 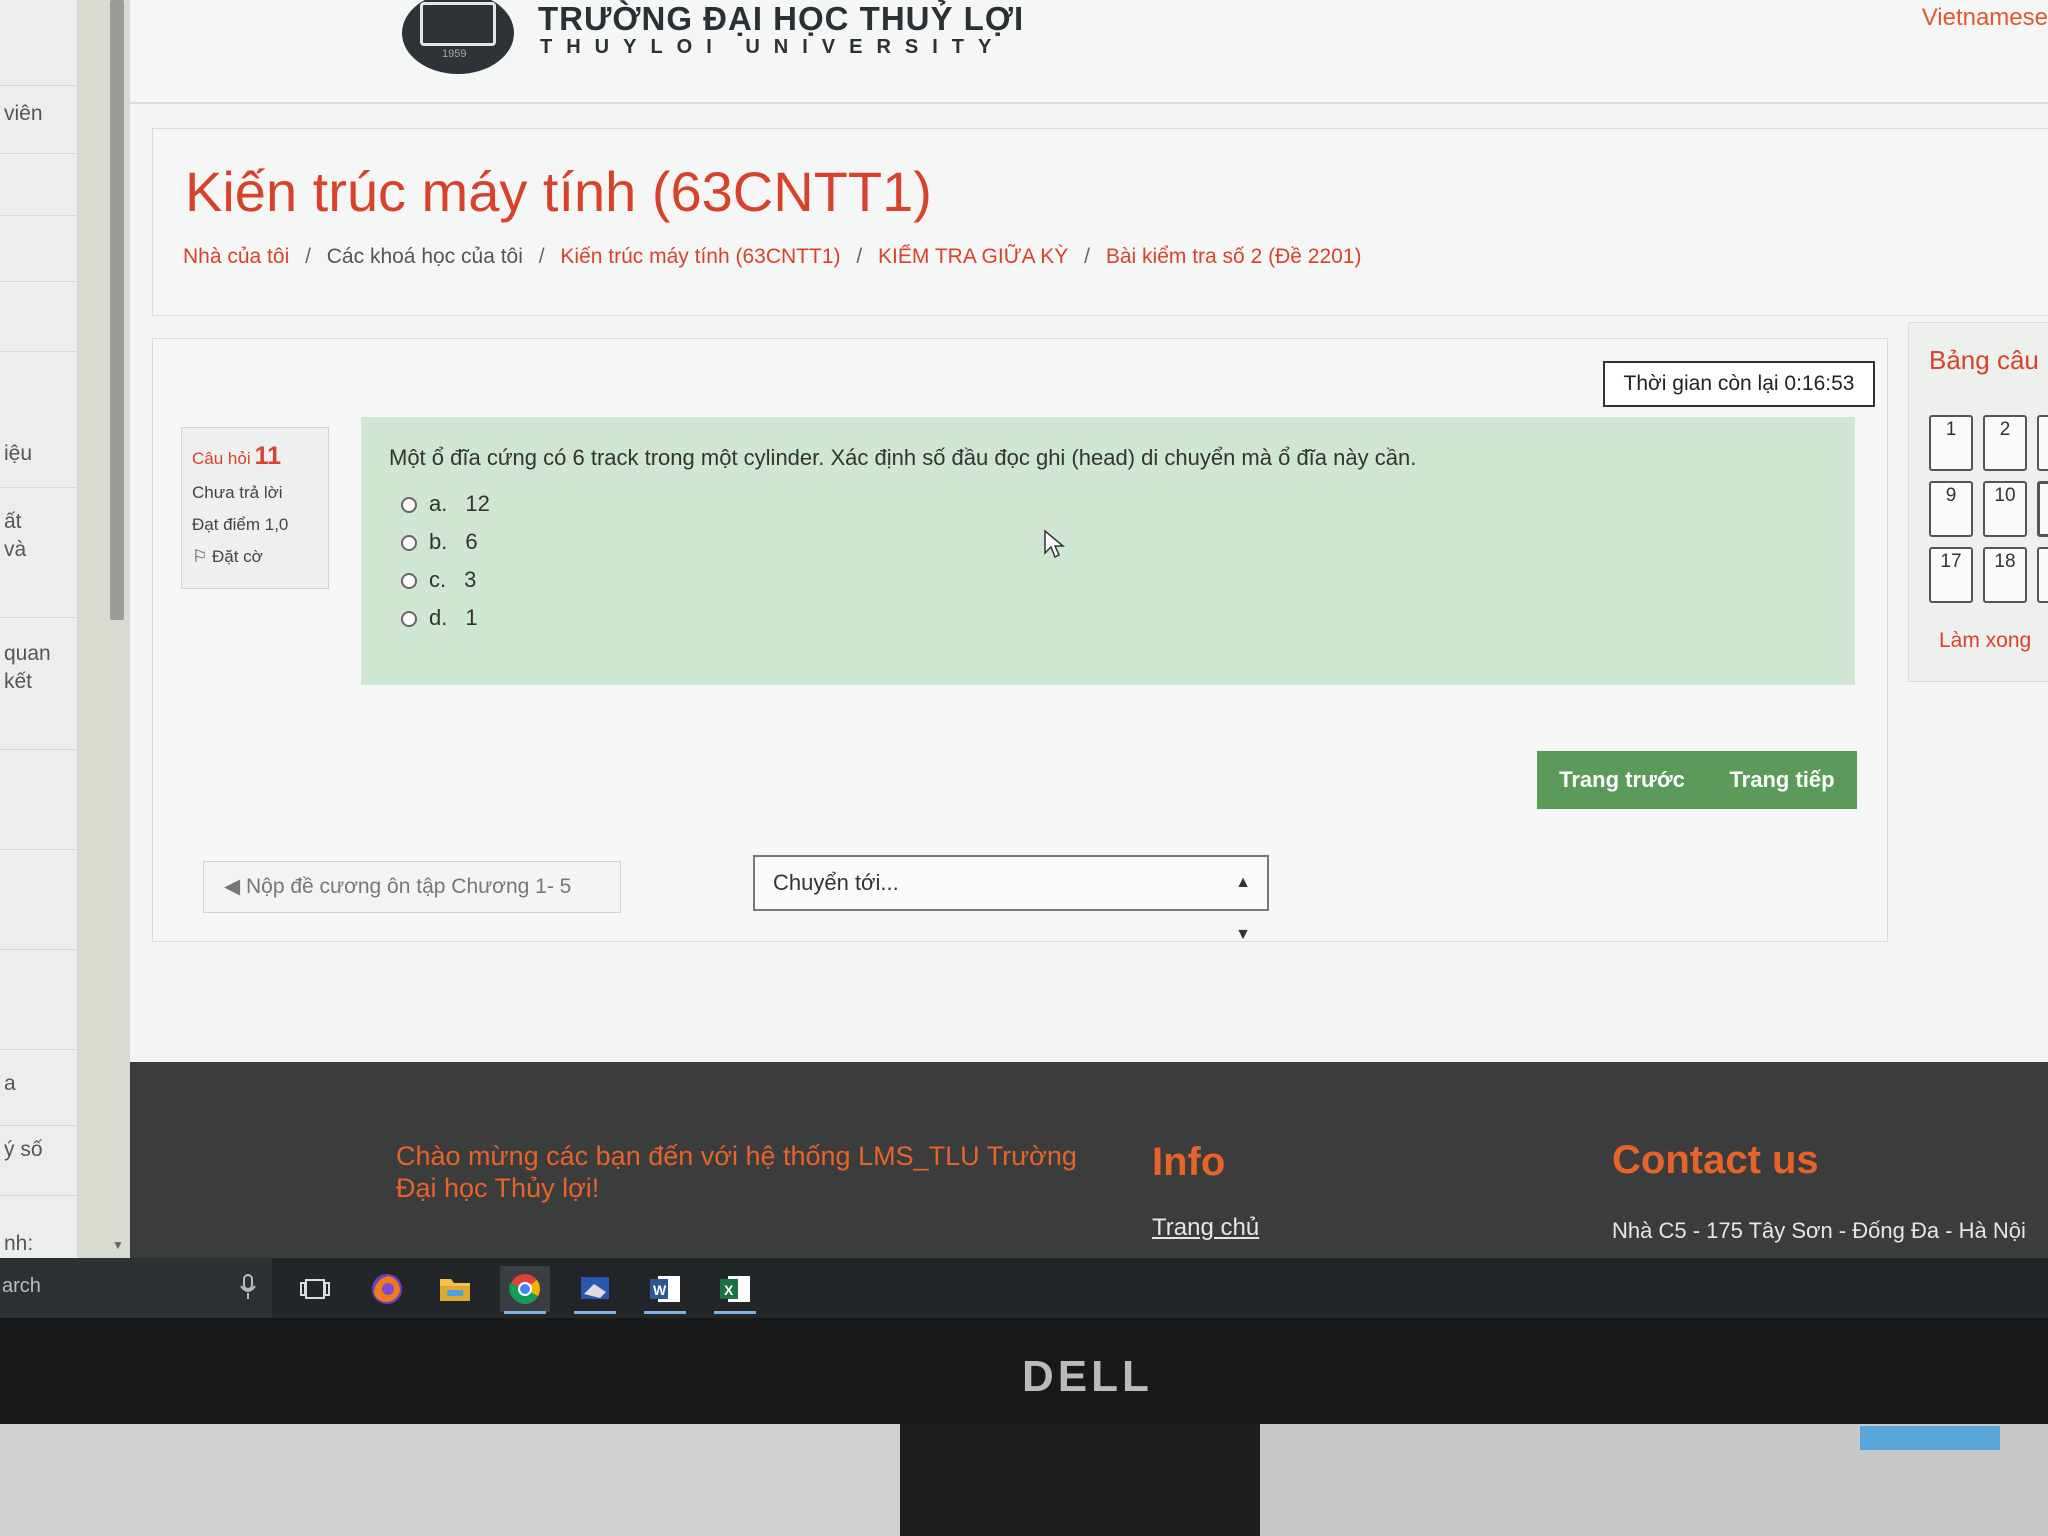 I want to click on excel-icon: X, so click(x=735, y=1290).